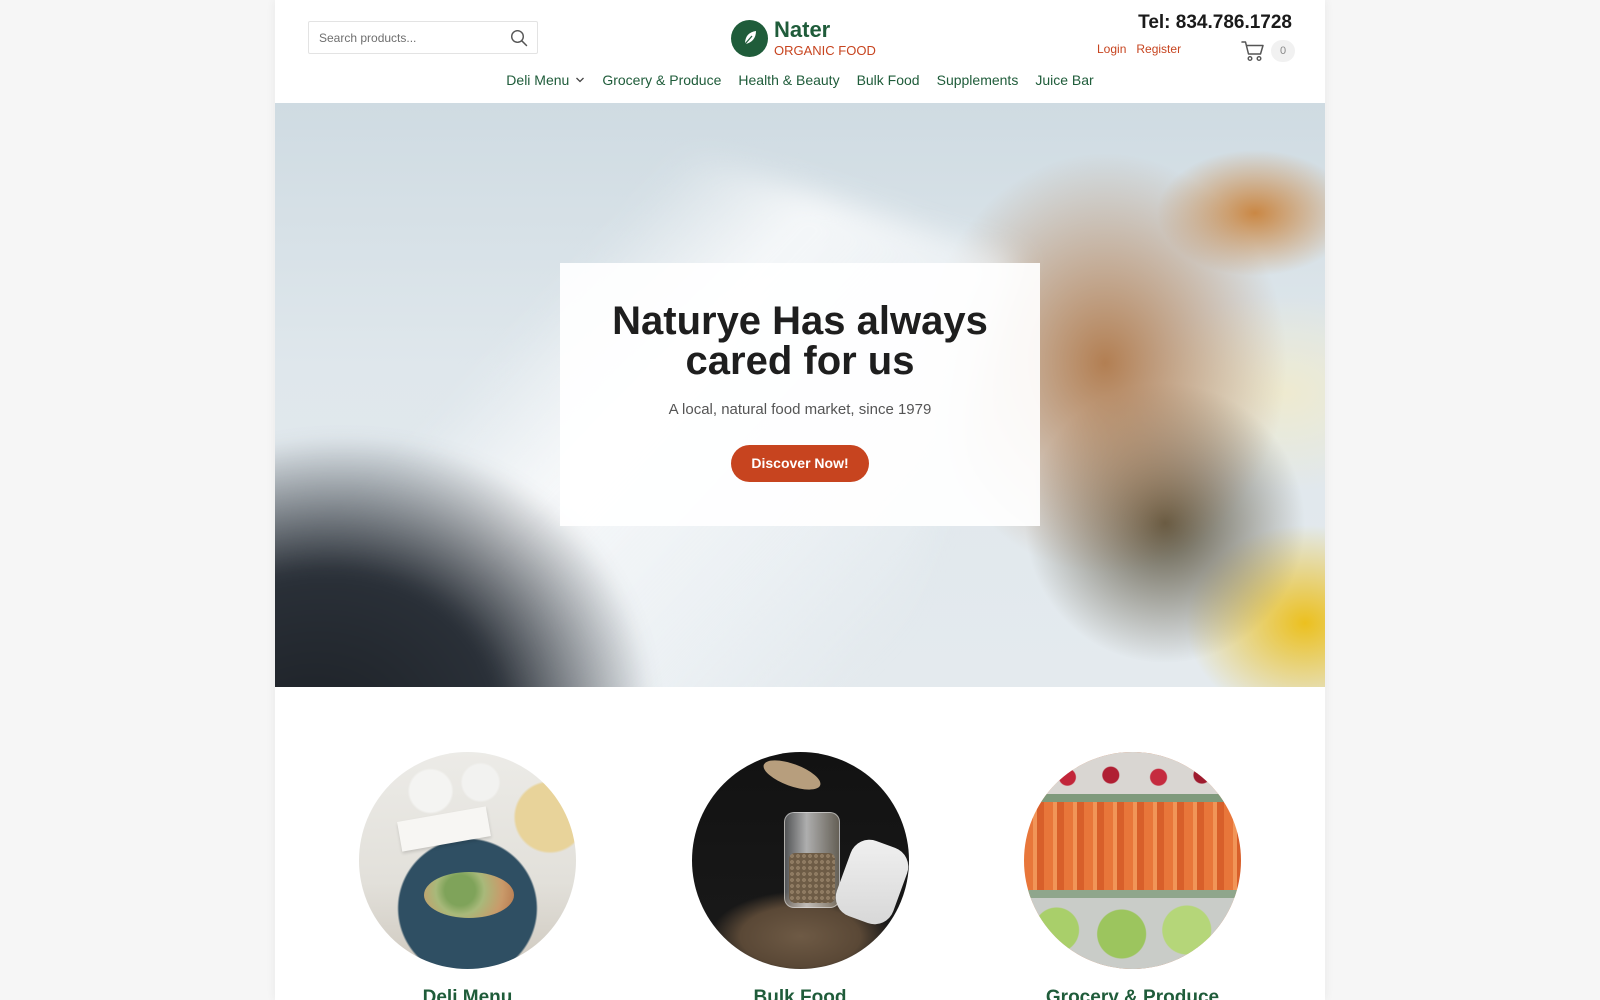  Describe the element at coordinates (405, 37) in the screenshot. I see `search-input` at that location.